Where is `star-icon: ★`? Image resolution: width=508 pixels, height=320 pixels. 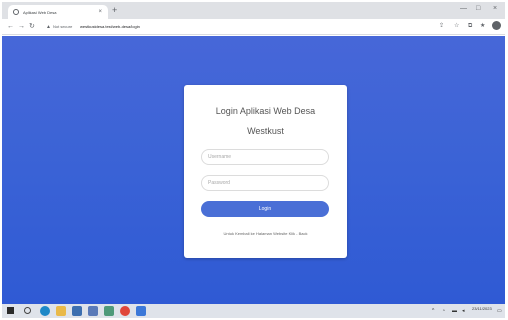 star-icon: ★ is located at coordinates (482, 26).